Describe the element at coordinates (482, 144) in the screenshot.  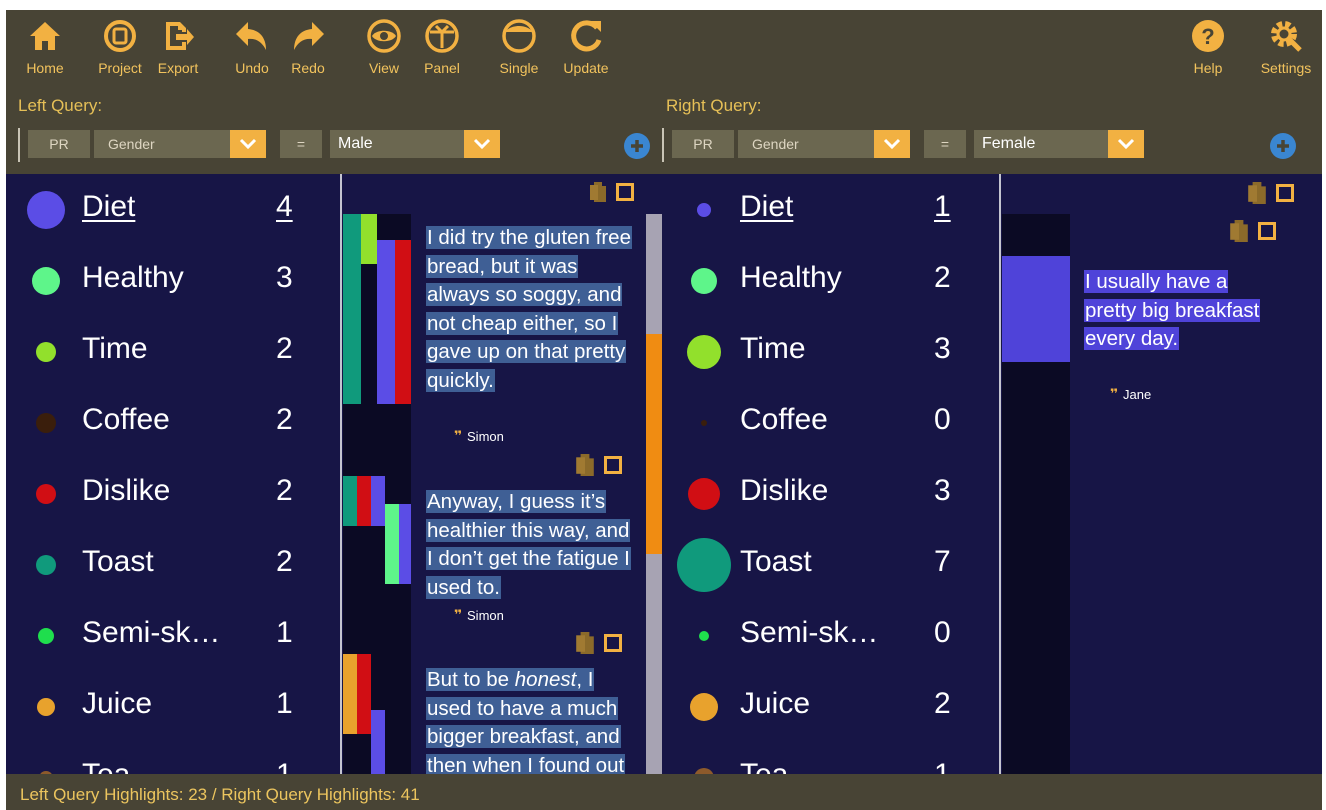
I see `left-value-dropdown-toggle` at that location.